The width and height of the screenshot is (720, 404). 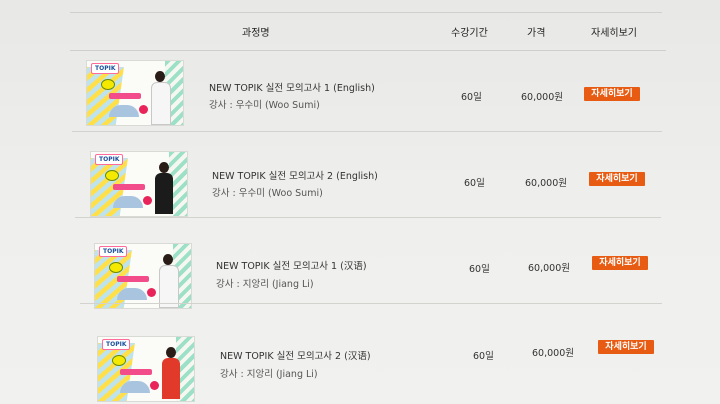 I want to click on course-title: NEW TOPIK 실전 모의고사 1 (汉语), so click(x=291, y=265).